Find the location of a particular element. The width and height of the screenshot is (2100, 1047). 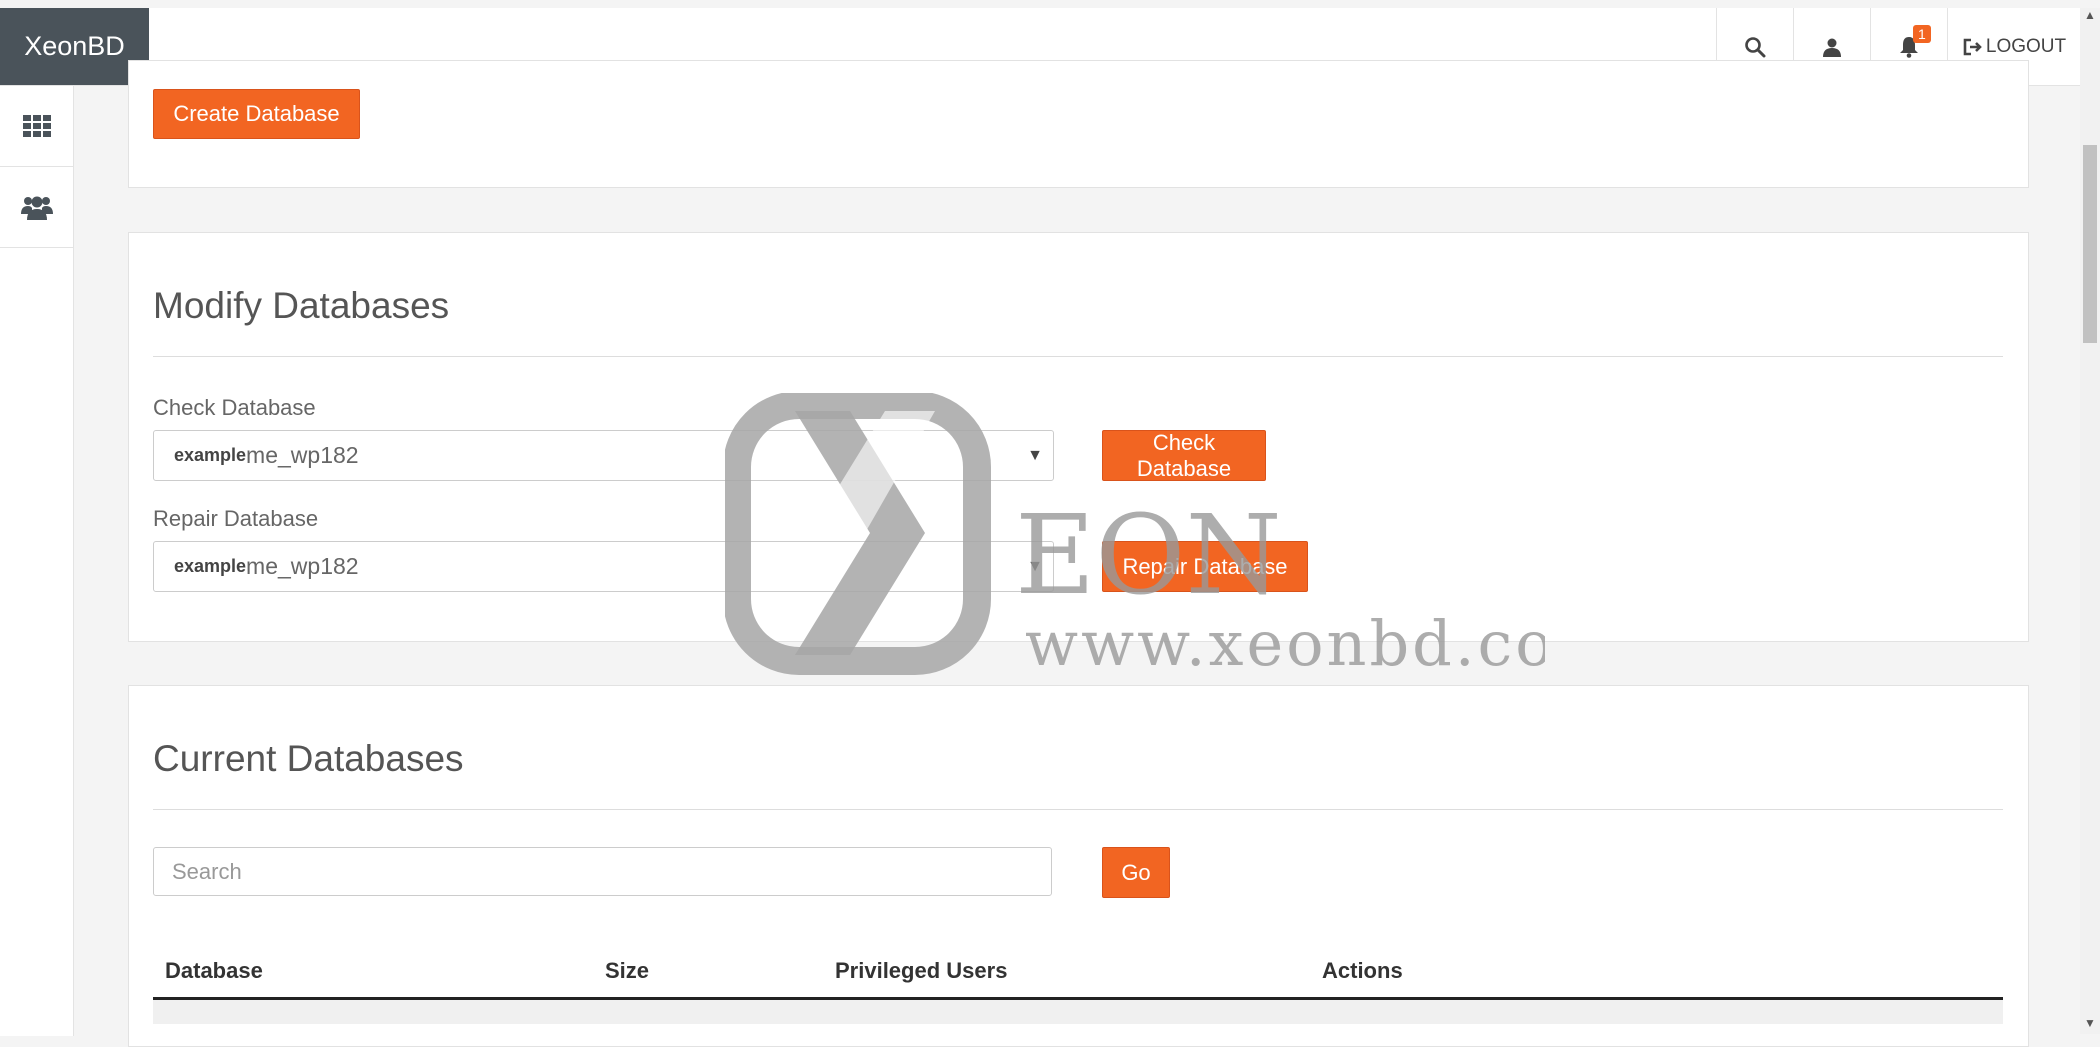

repair-database-button: Repair Database is located at coordinates (1205, 566).